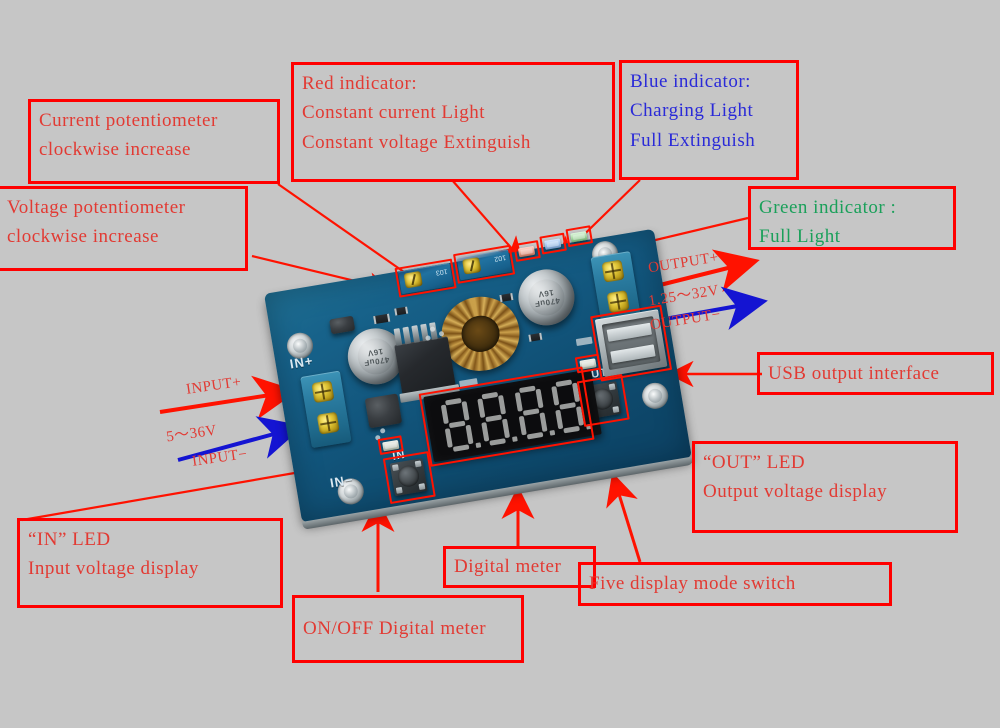 This screenshot has width=1000, height=728. Describe the element at coordinates (613, 271) in the screenshot. I see `output-plus-screw` at that location.